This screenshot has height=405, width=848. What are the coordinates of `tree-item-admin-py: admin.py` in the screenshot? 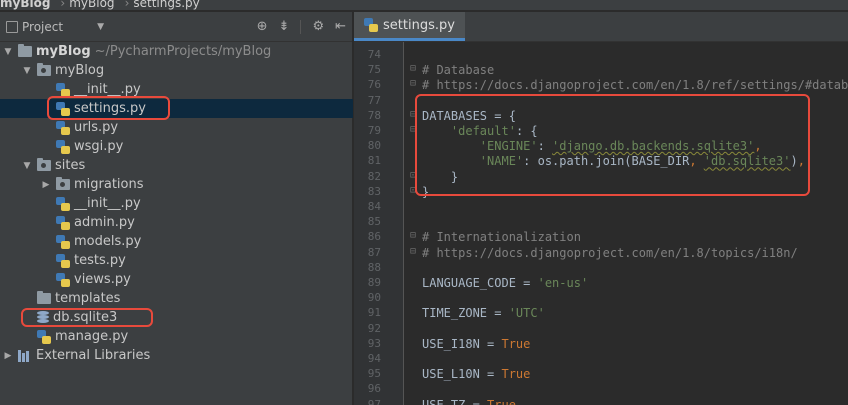 It's located at (176, 222).